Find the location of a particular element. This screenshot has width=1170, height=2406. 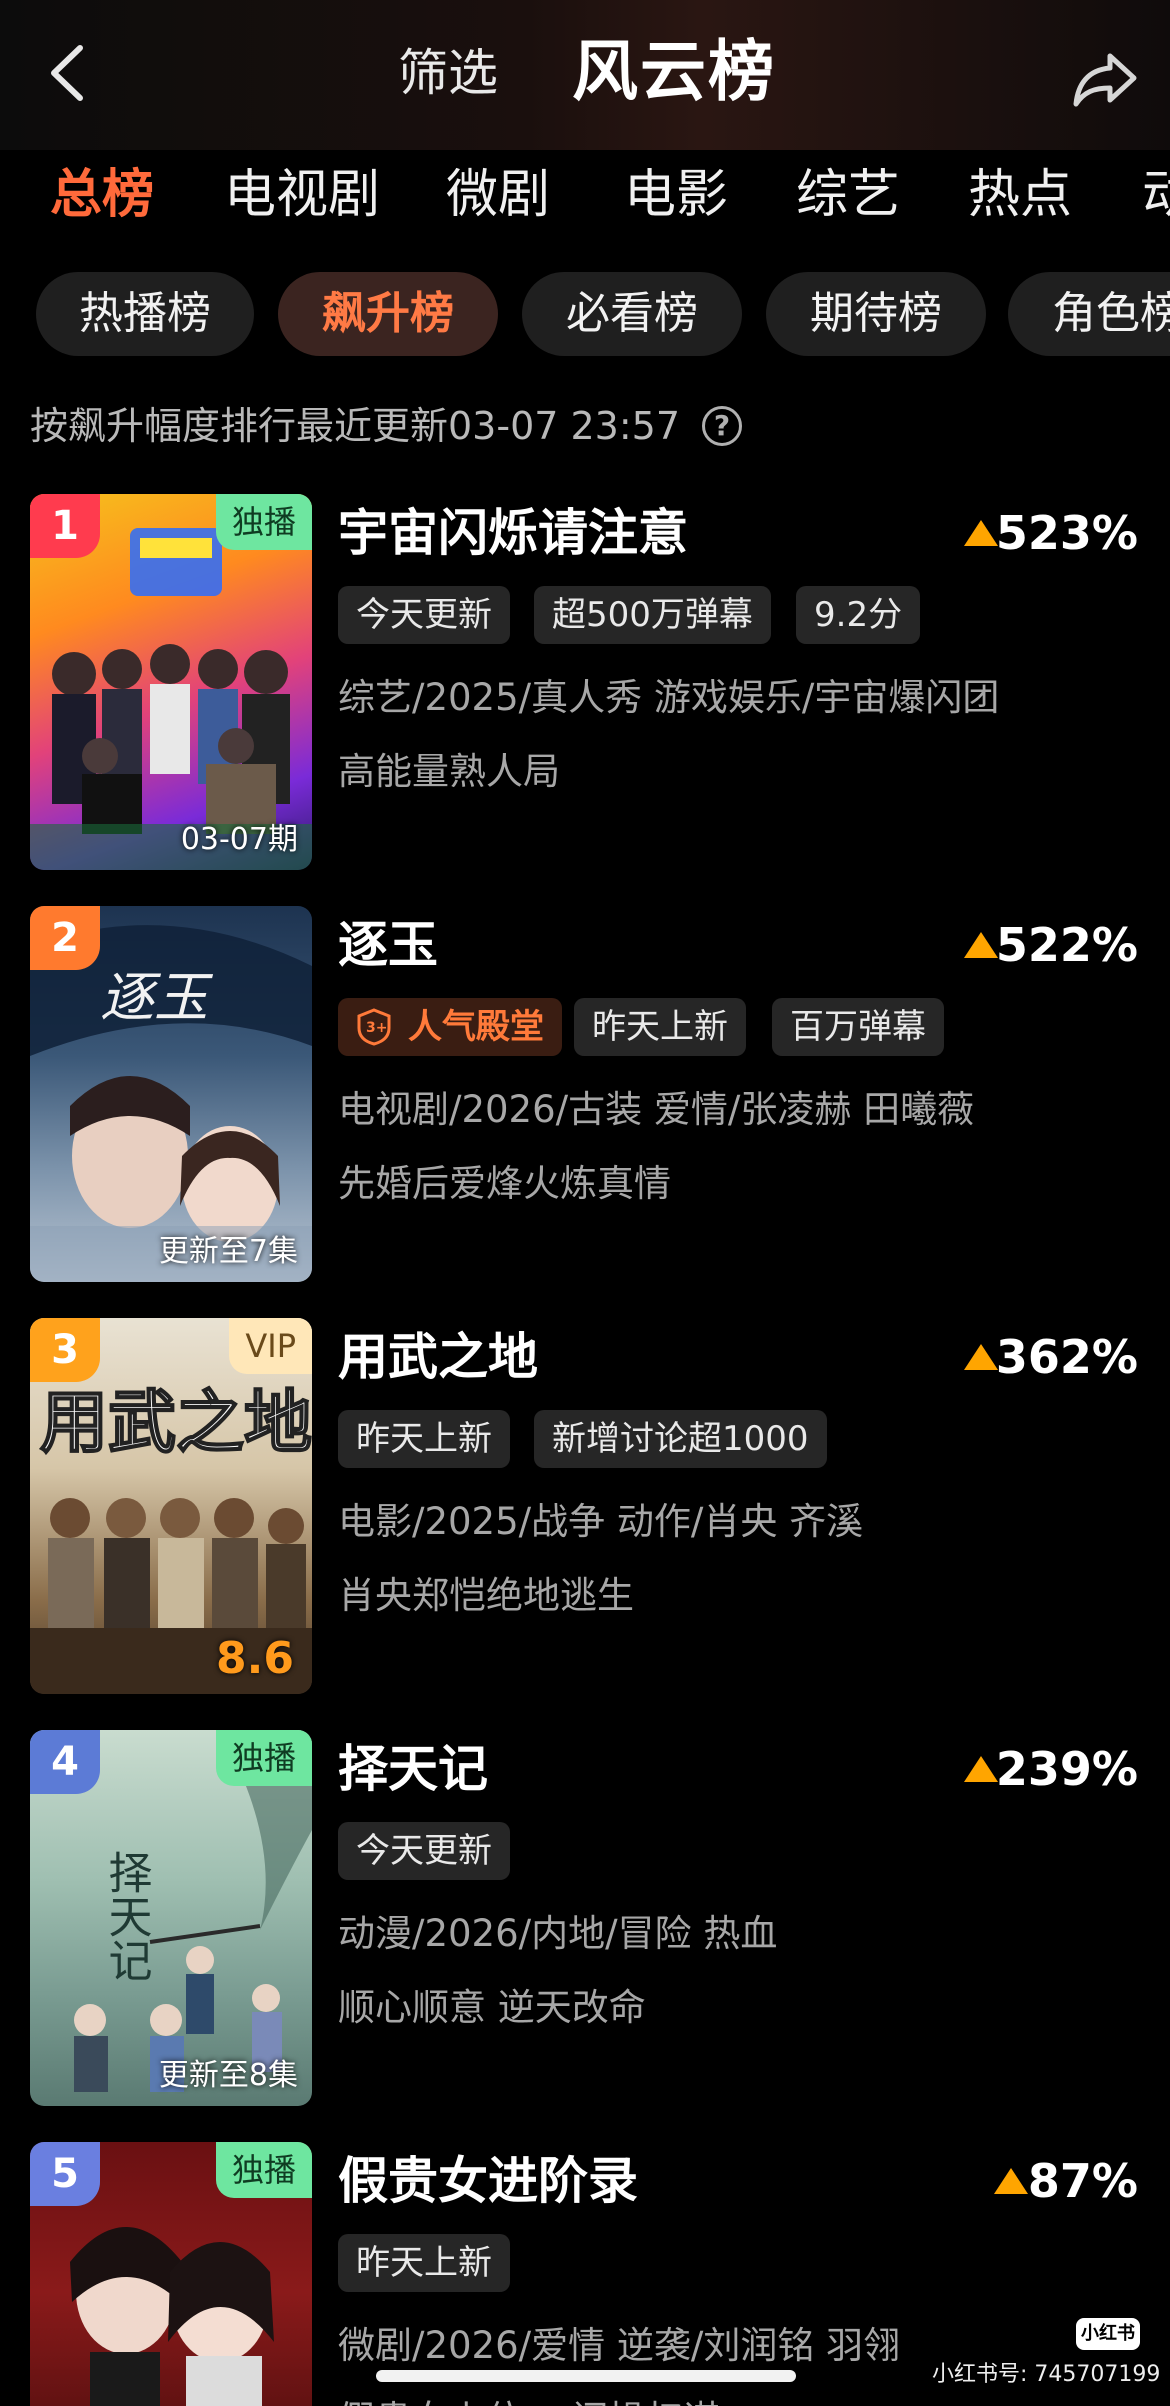

help-icon: ? is located at coordinates (722, 426).